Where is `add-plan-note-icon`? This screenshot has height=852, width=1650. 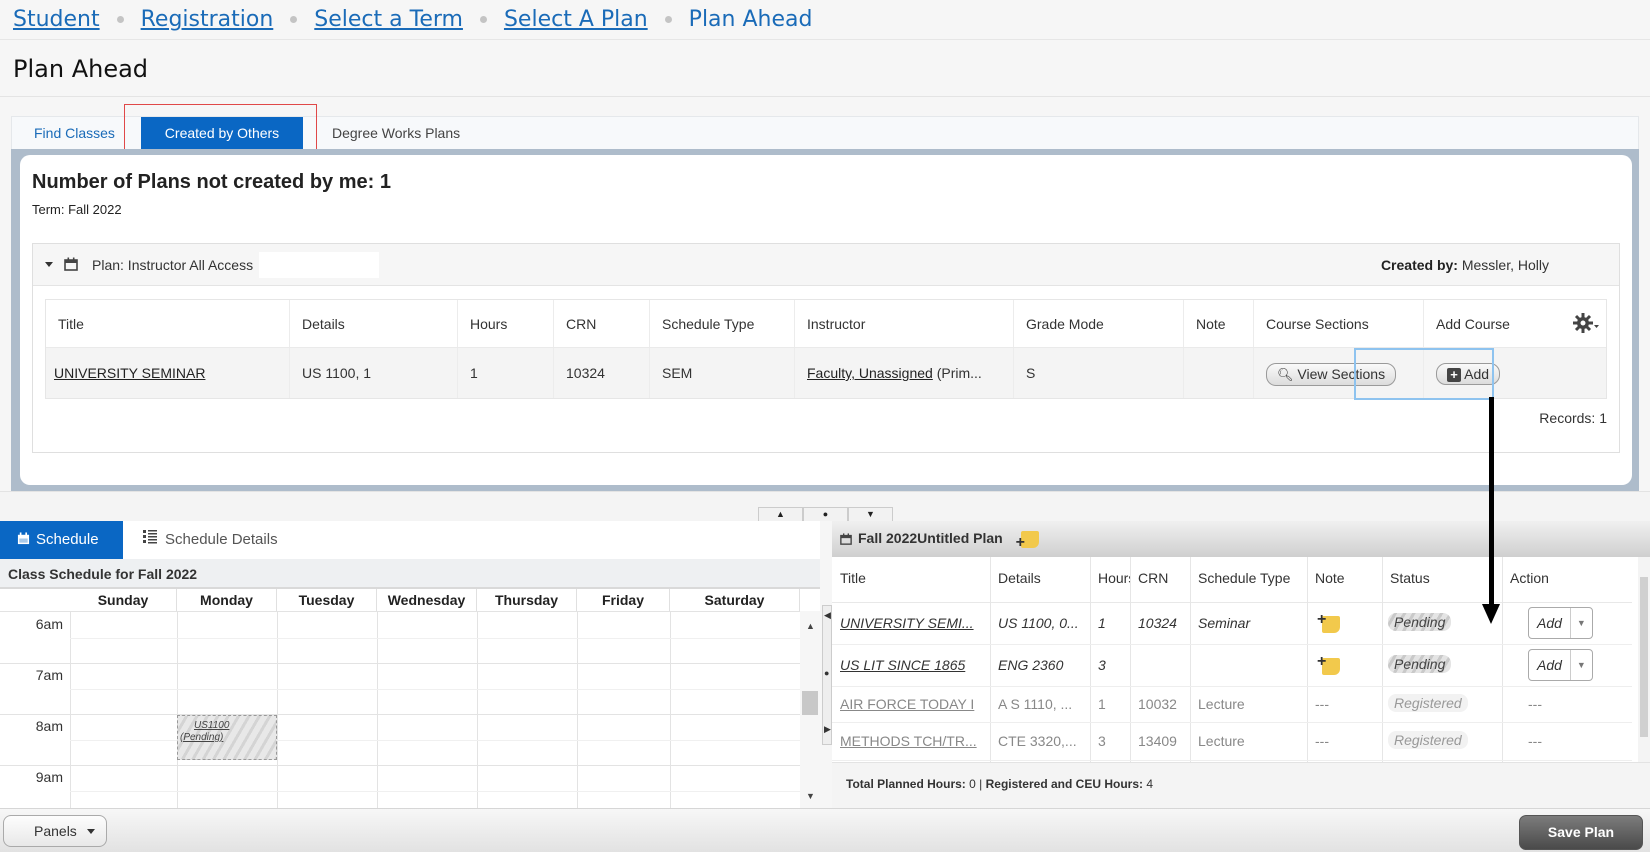 add-plan-note-icon is located at coordinates (1027, 543).